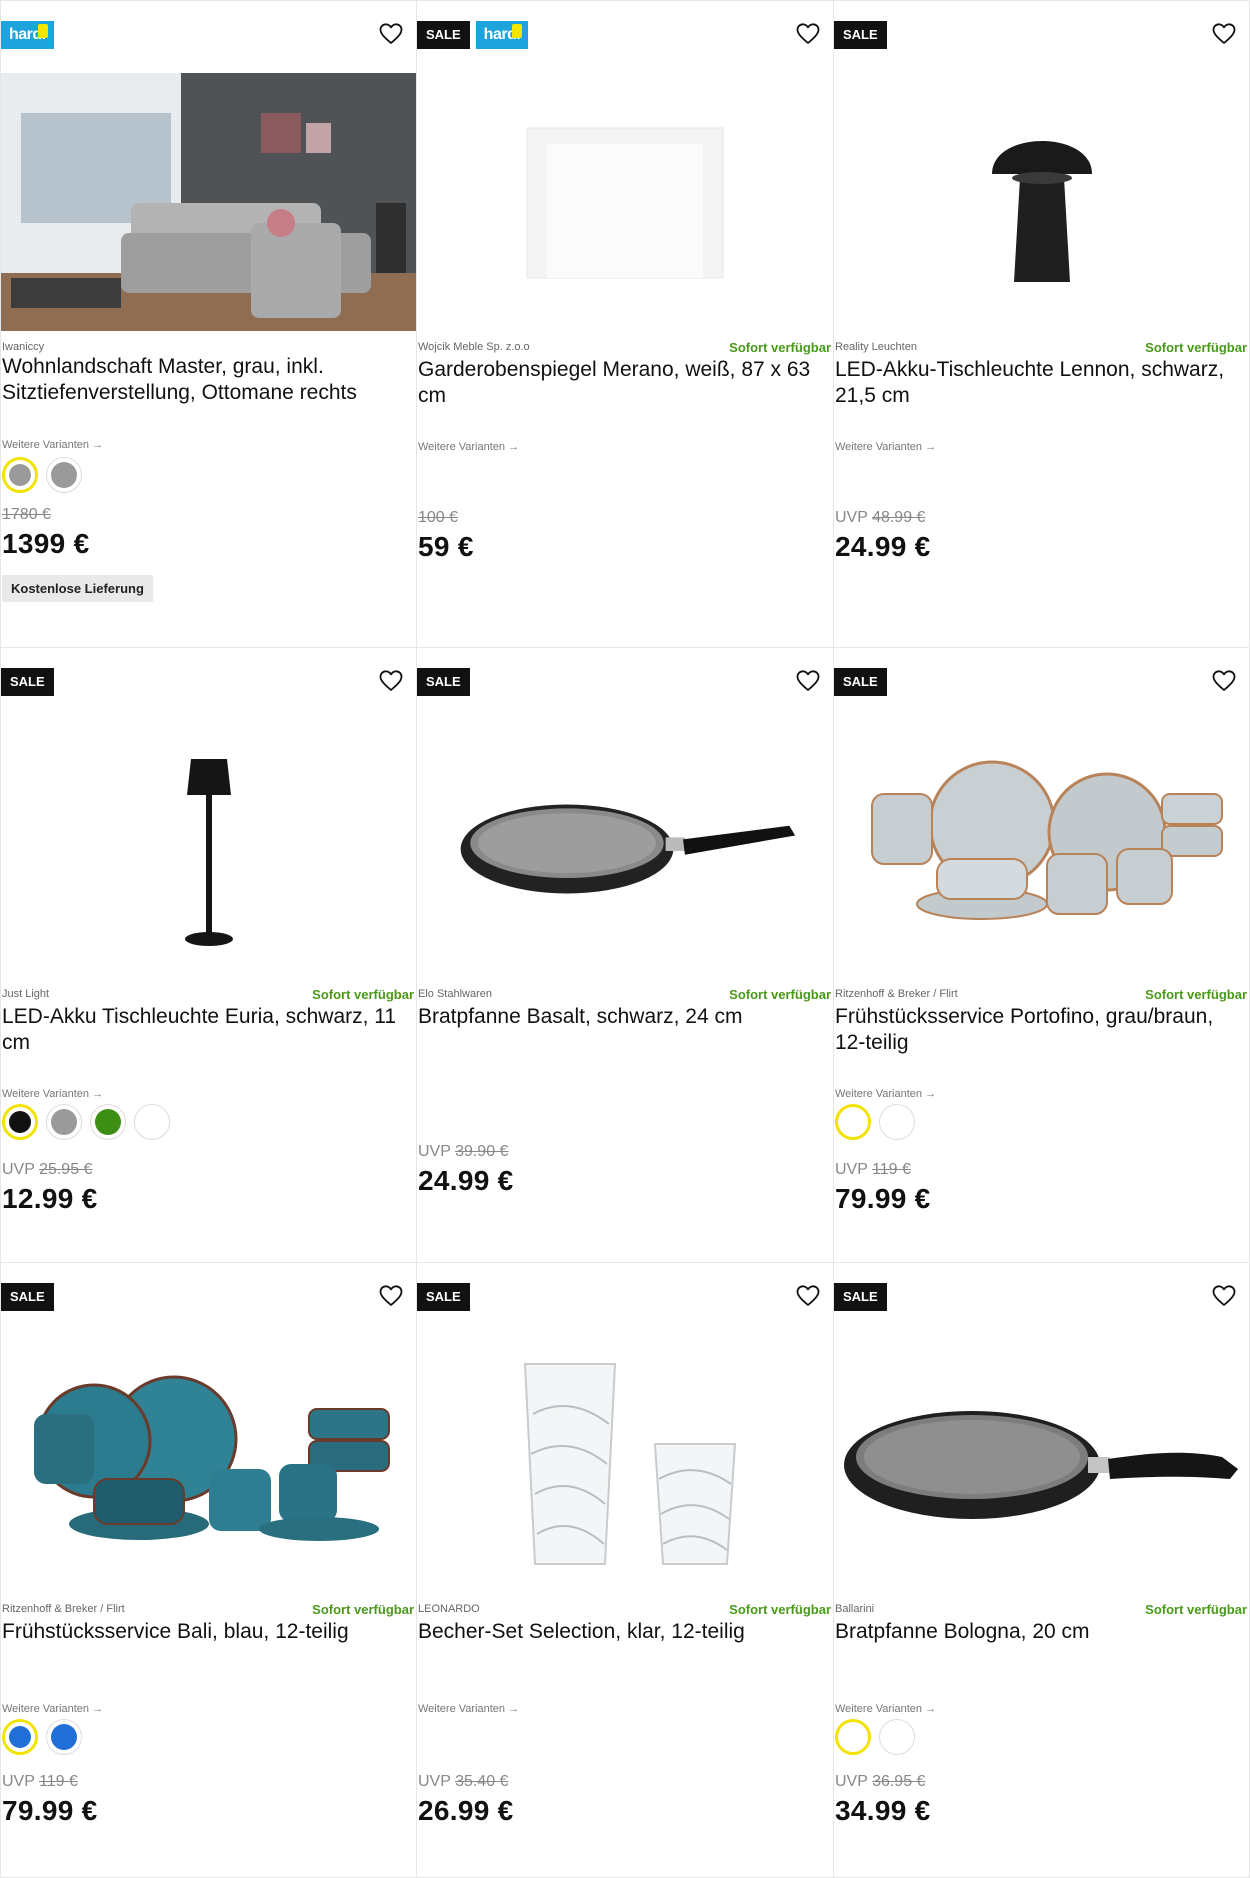  I want to click on strikethrough-price: 1780 €, so click(26, 514).